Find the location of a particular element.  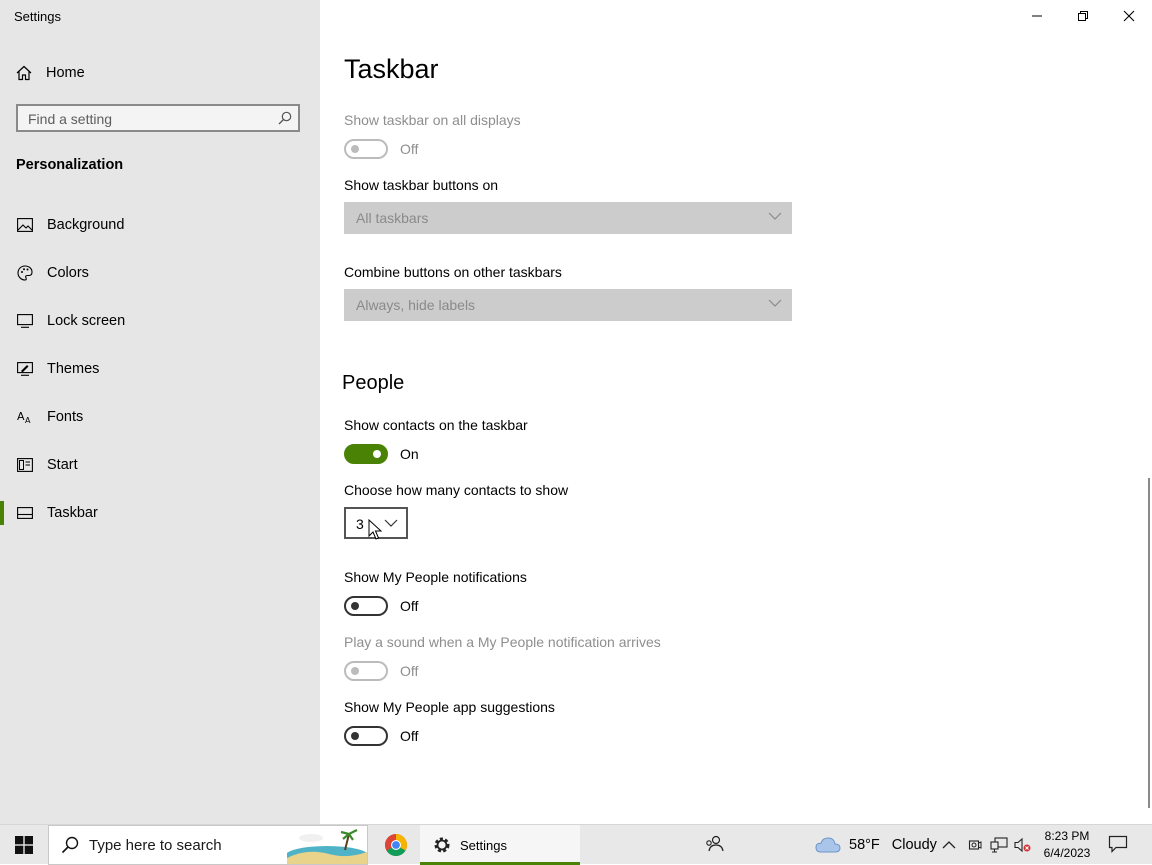

sidebar-item-fonts: AA Fonts is located at coordinates (160, 417).